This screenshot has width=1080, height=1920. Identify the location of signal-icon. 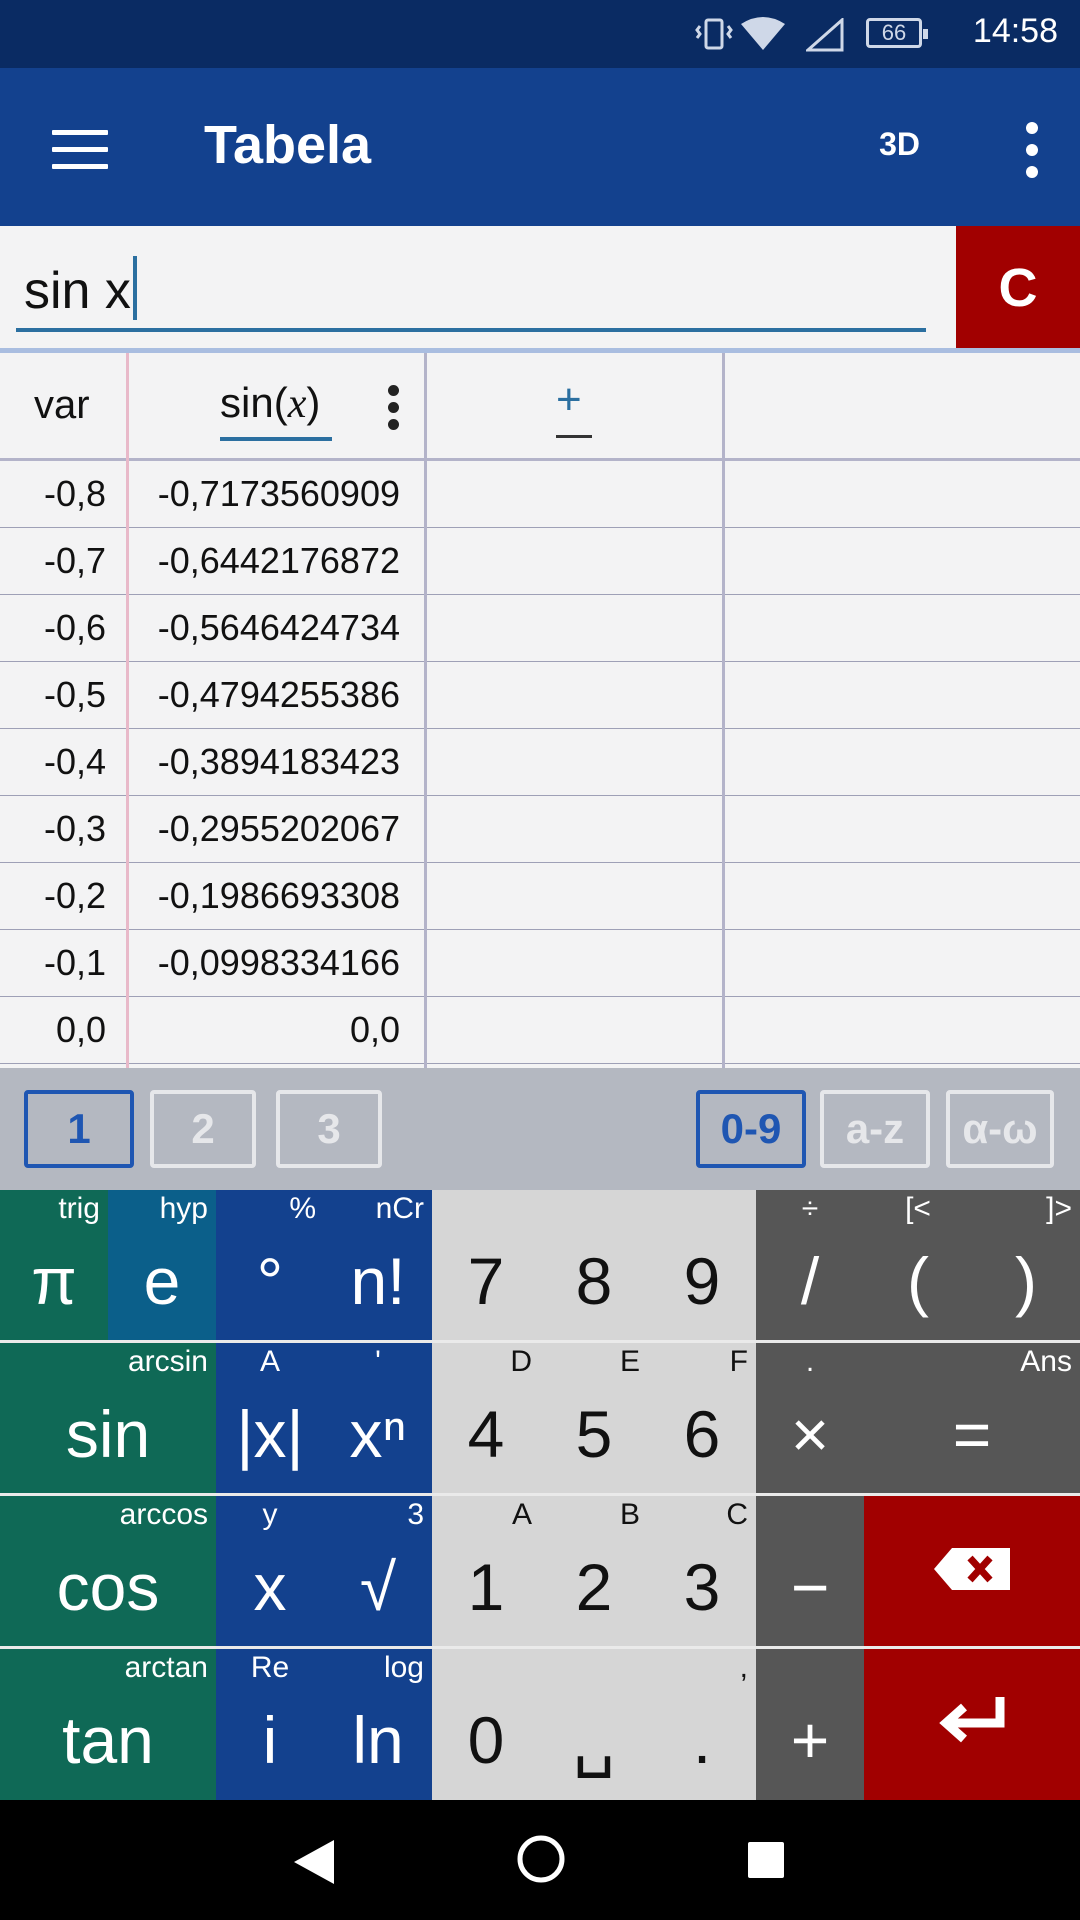
(825, 35).